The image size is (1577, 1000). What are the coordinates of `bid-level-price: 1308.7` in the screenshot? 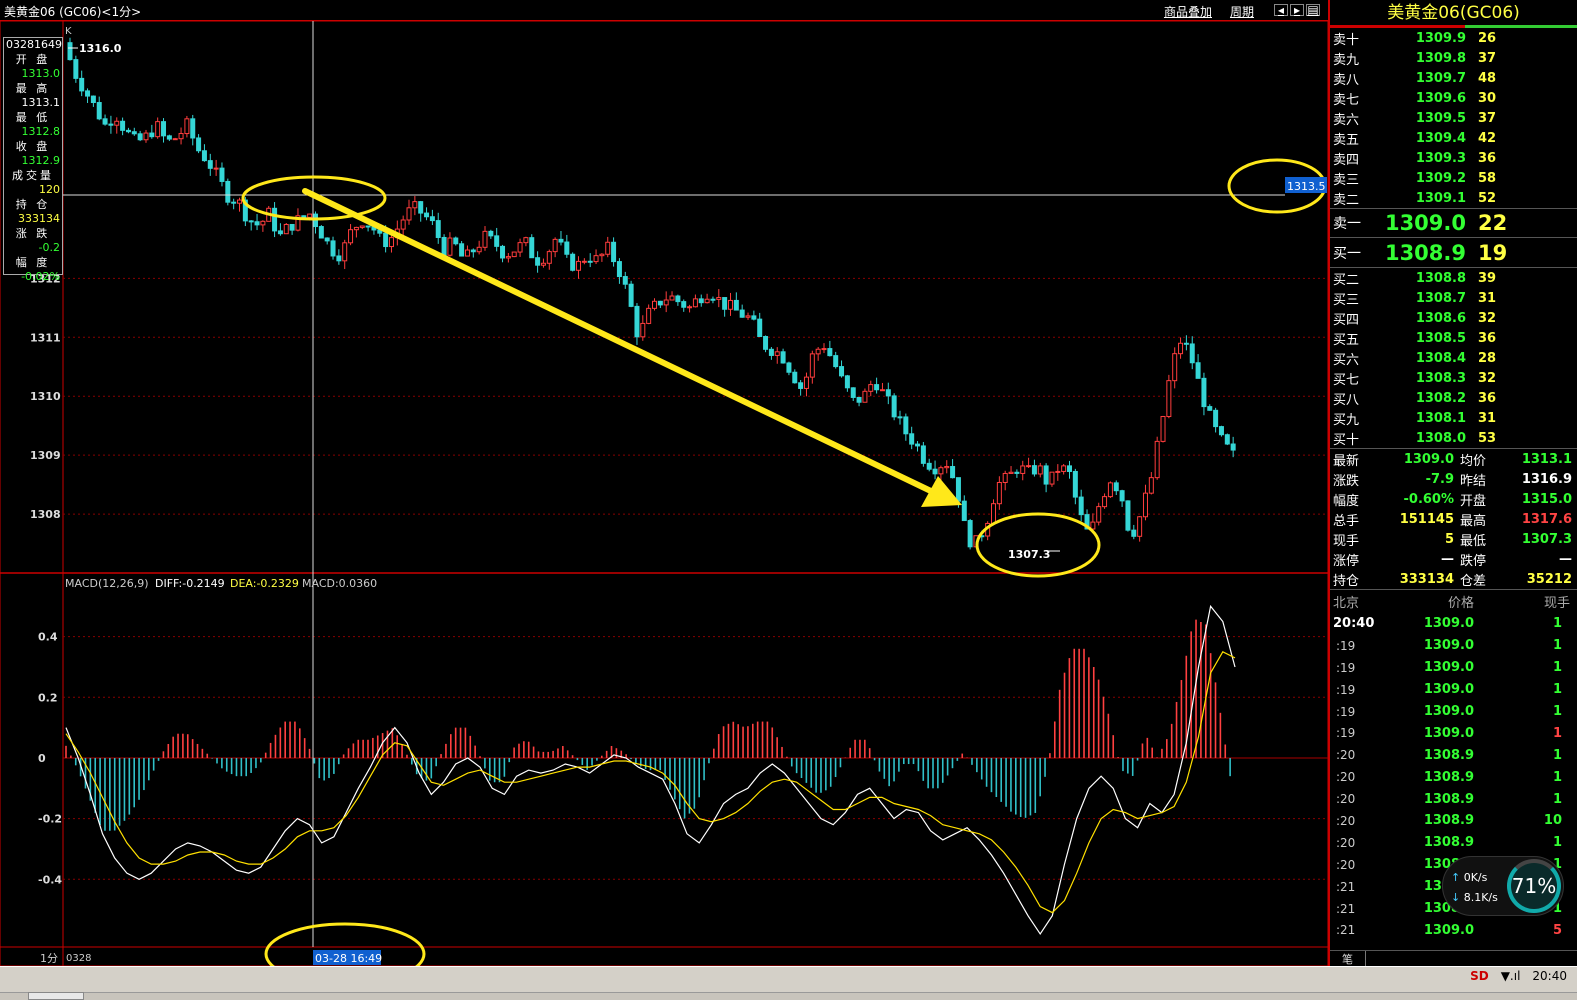 It's located at (1440, 298).